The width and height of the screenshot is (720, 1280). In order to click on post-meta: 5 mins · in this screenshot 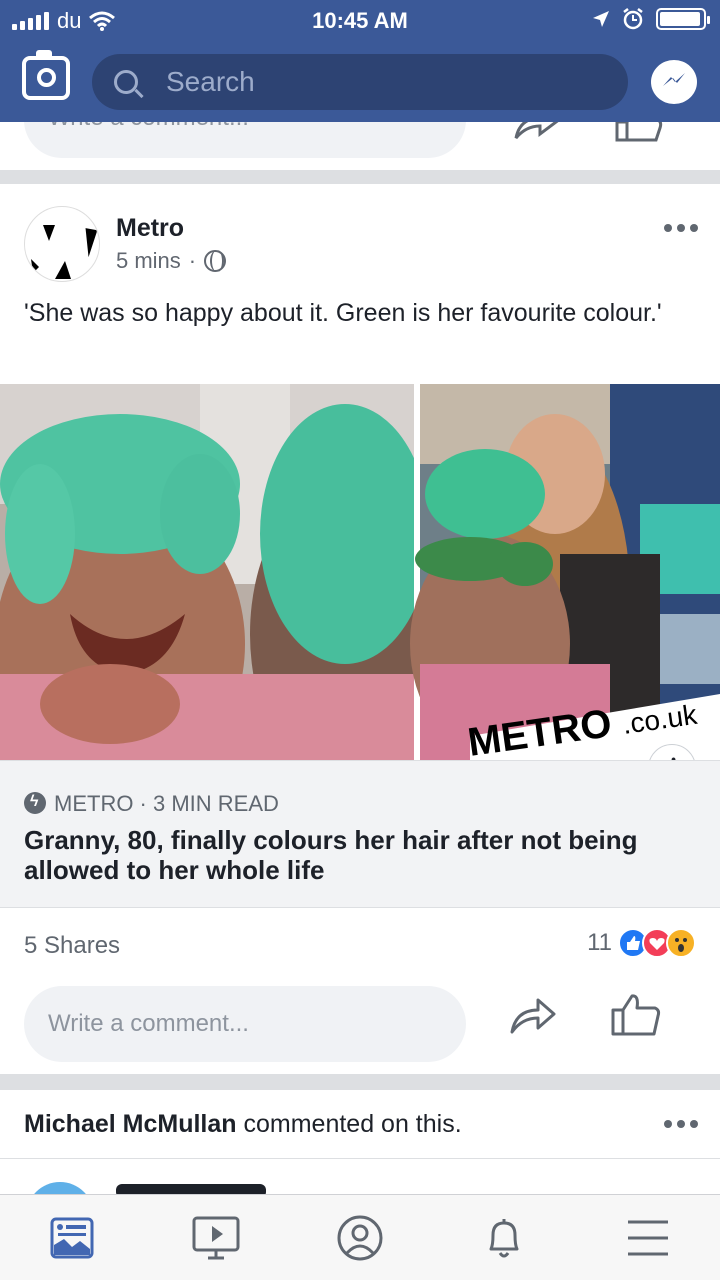, I will do `click(171, 261)`.